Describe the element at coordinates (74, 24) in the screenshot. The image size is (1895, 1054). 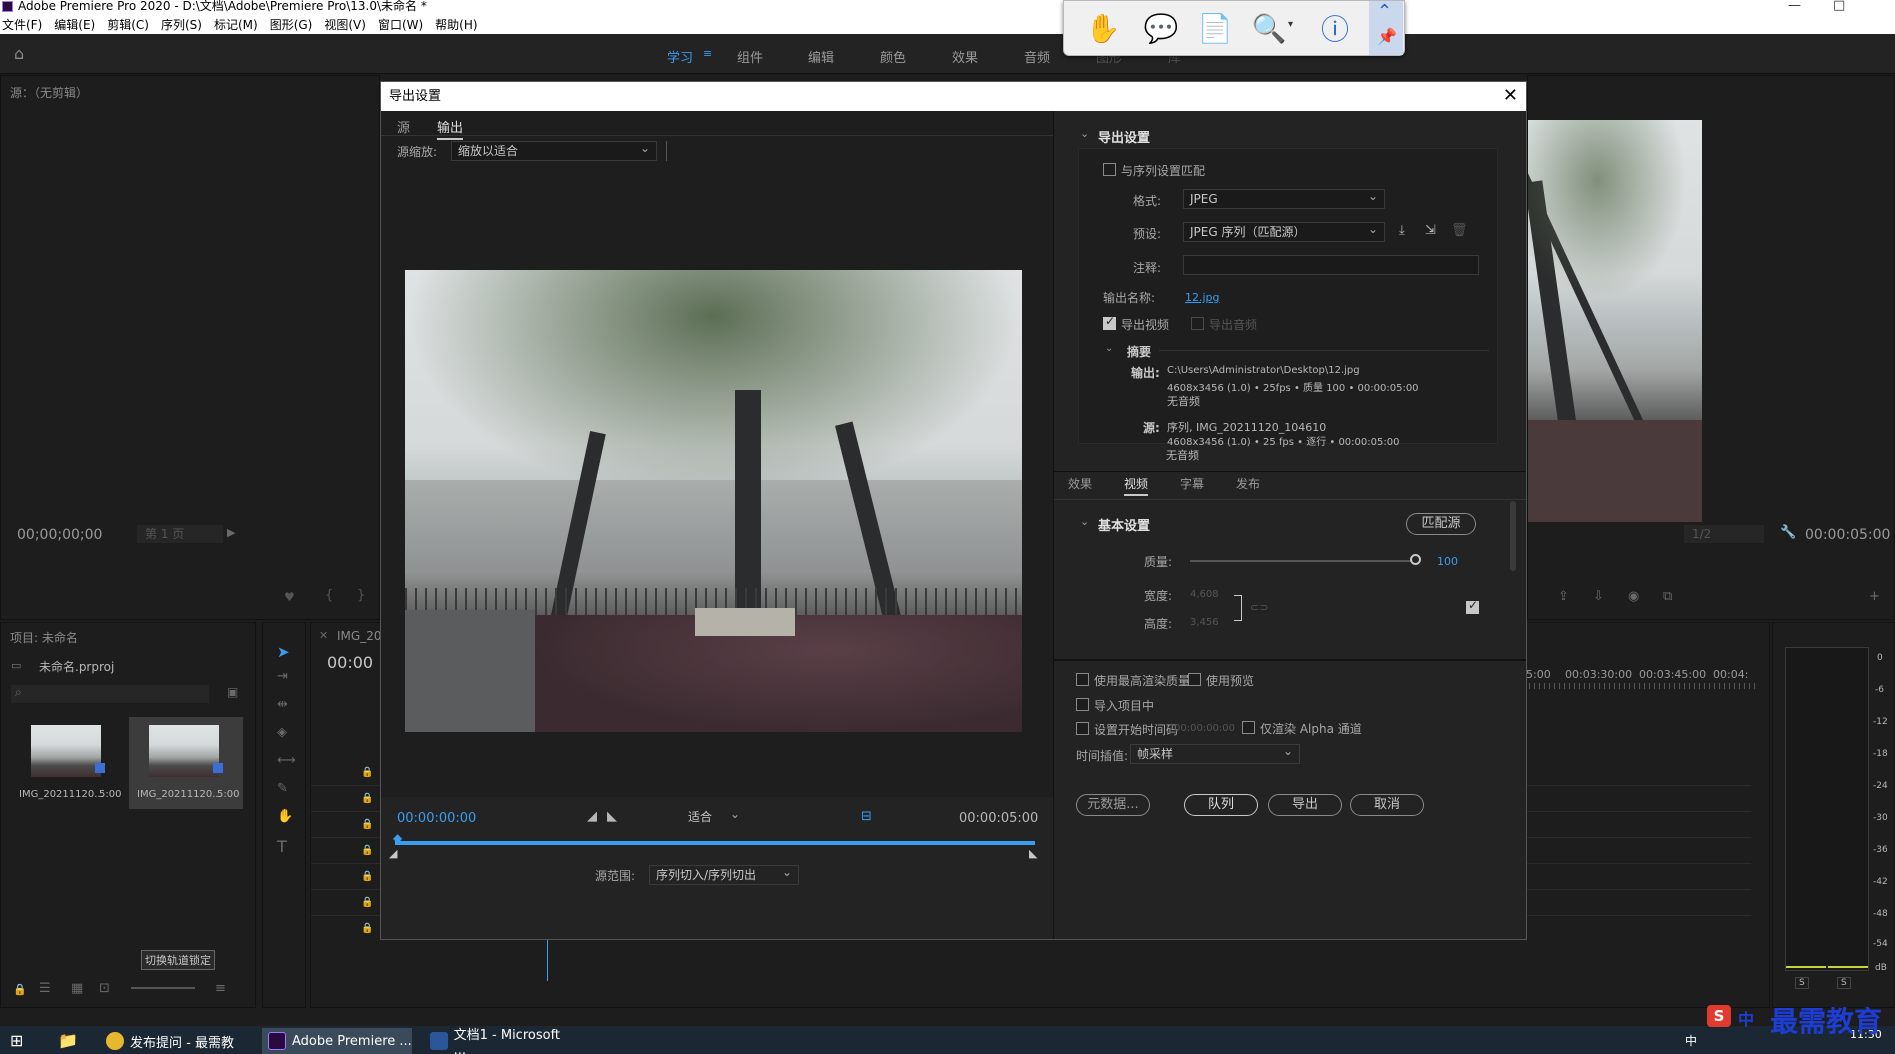
I see `menu-edit: 编辑(E)` at that location.